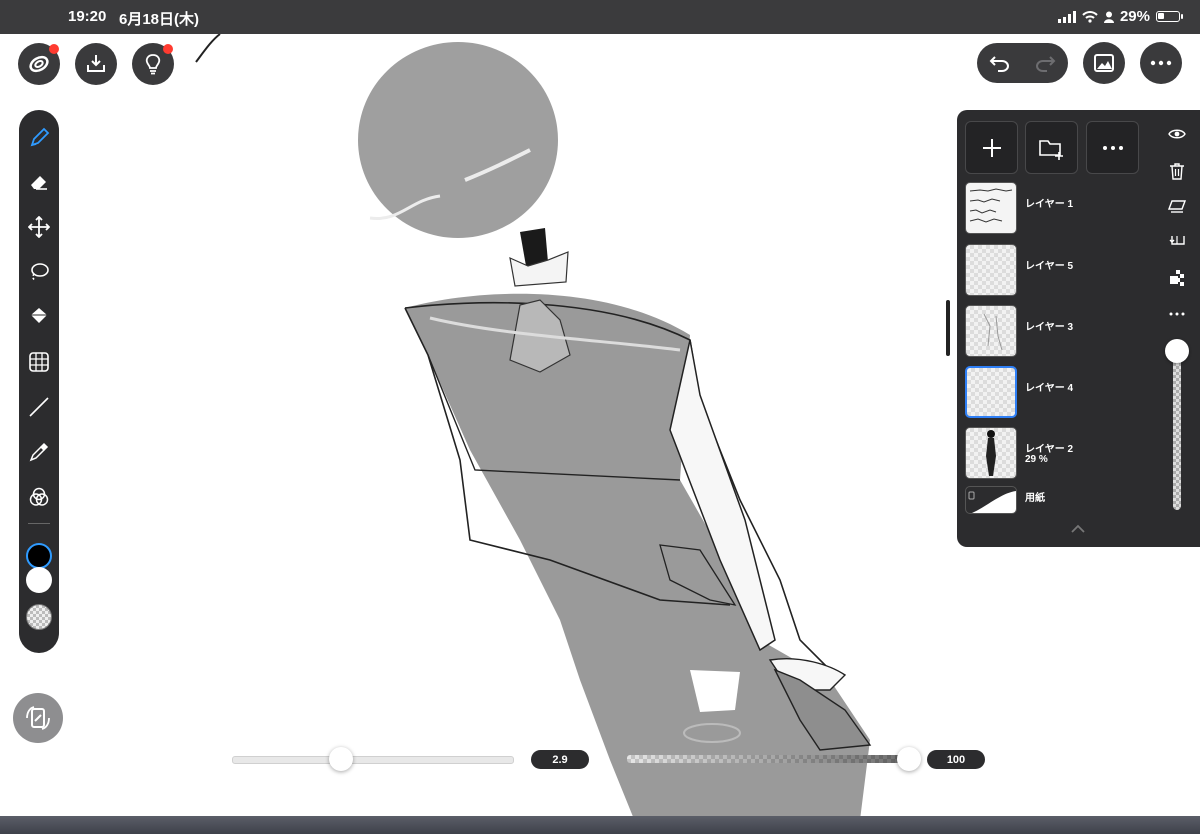  I want to click on layer-opacity: 29 %, so click(1036, 459).